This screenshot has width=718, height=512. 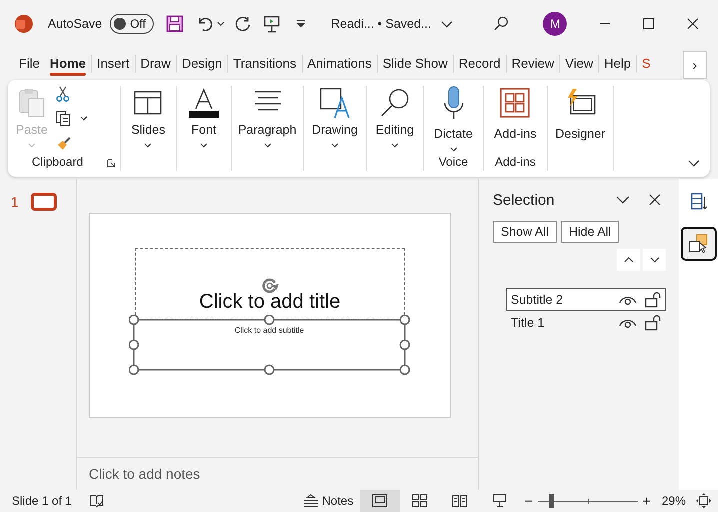 I want to click on subtitle-placeholder, so click(x=269, y=345).